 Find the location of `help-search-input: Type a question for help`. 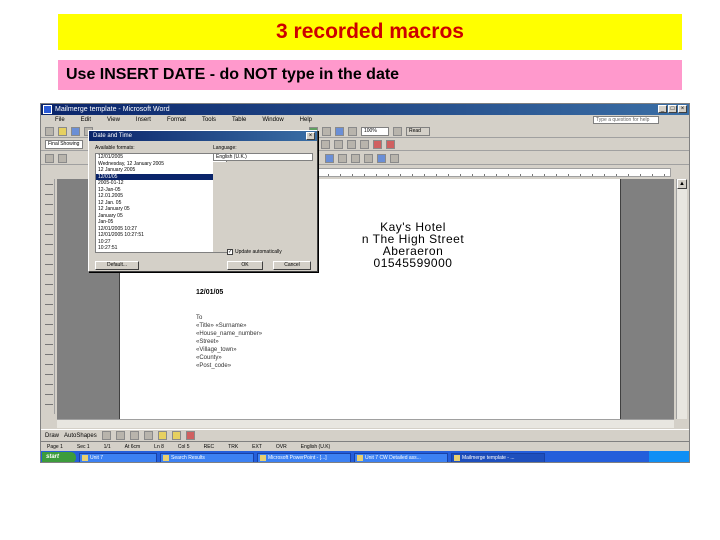

help-search-input: Type a question for help is located at coordinates (626, 120).